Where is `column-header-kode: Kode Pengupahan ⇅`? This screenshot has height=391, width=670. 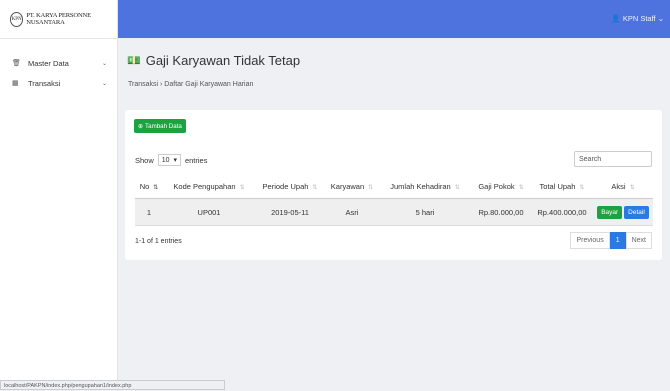 column-header-kode: Kode Pengupahan ⇅ is located at coordinates (209, 186).